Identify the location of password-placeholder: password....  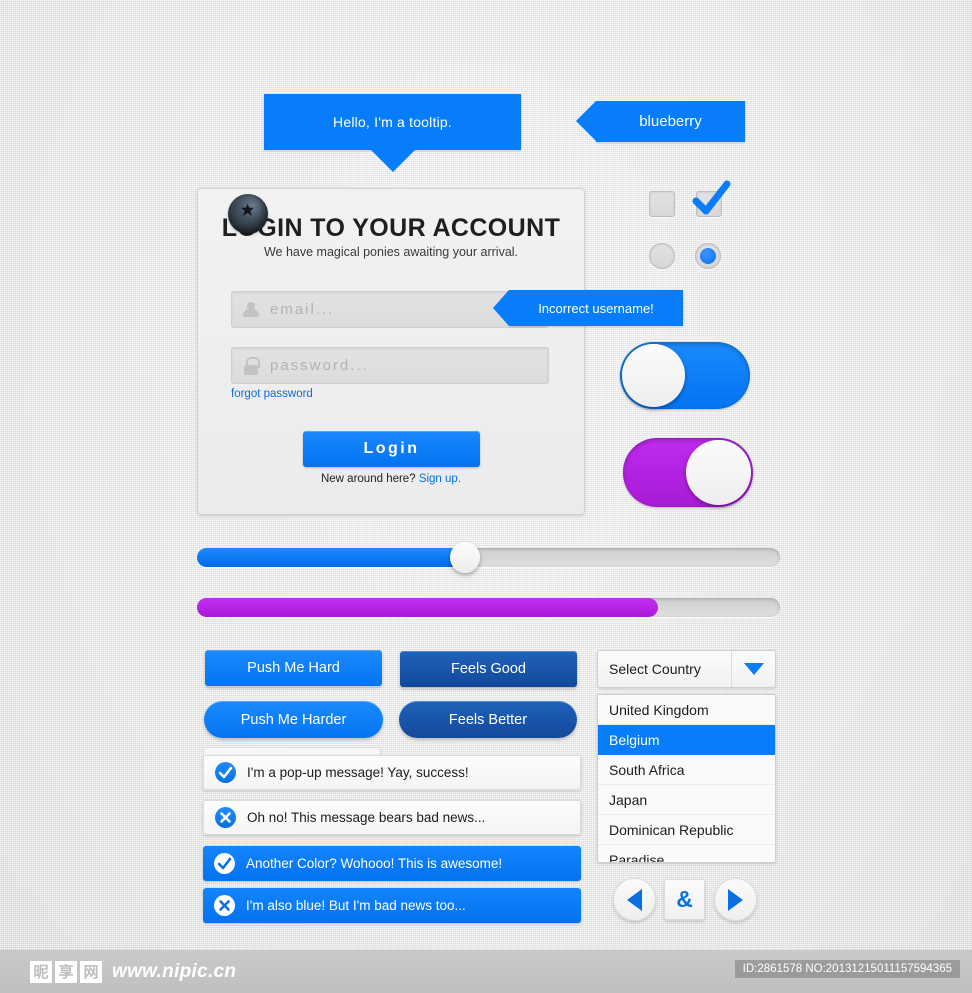
(319, 365).